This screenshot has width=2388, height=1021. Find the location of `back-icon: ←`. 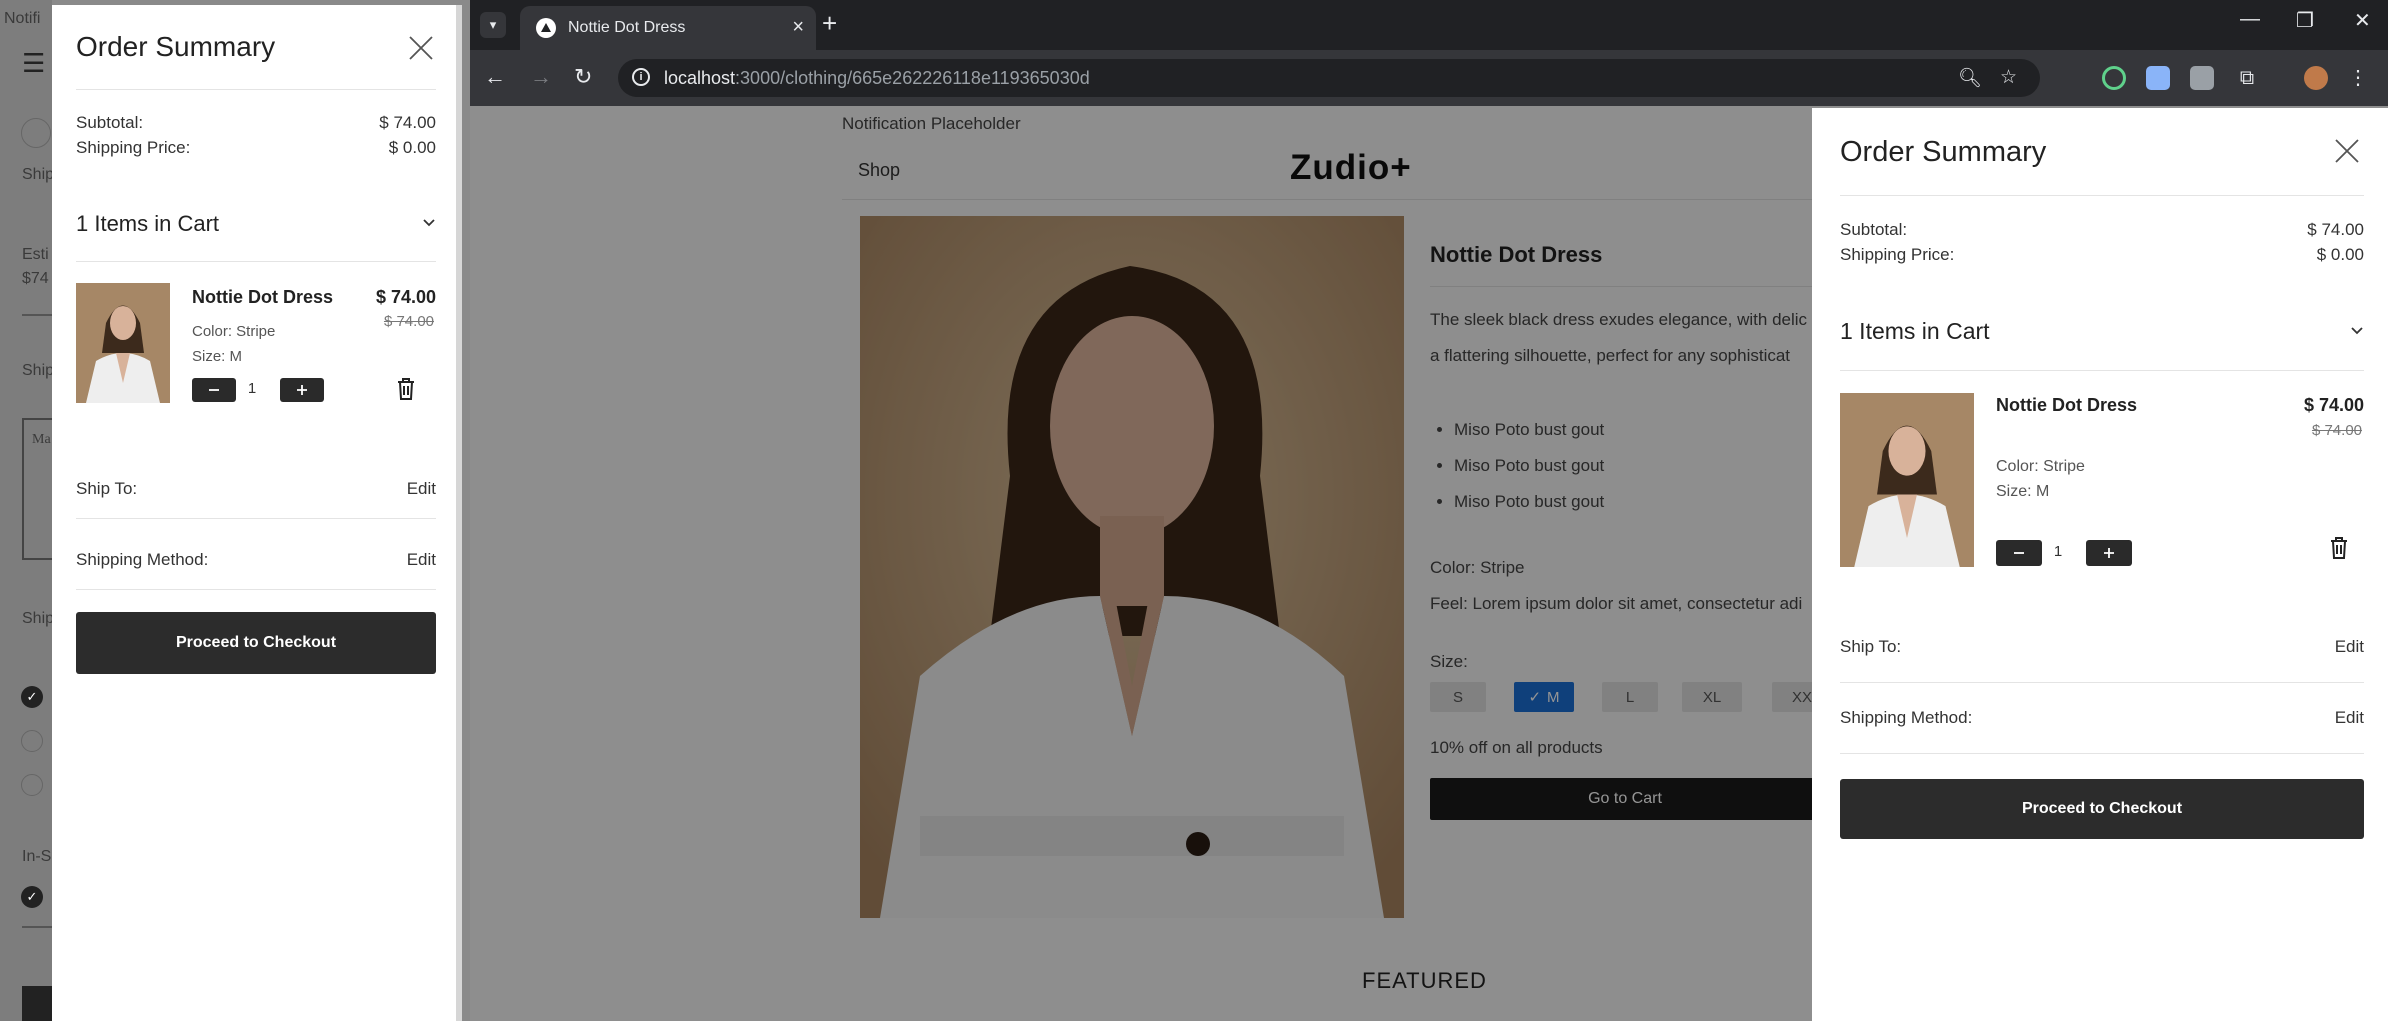

back-icon: ← is located at coordinates (495, 77).